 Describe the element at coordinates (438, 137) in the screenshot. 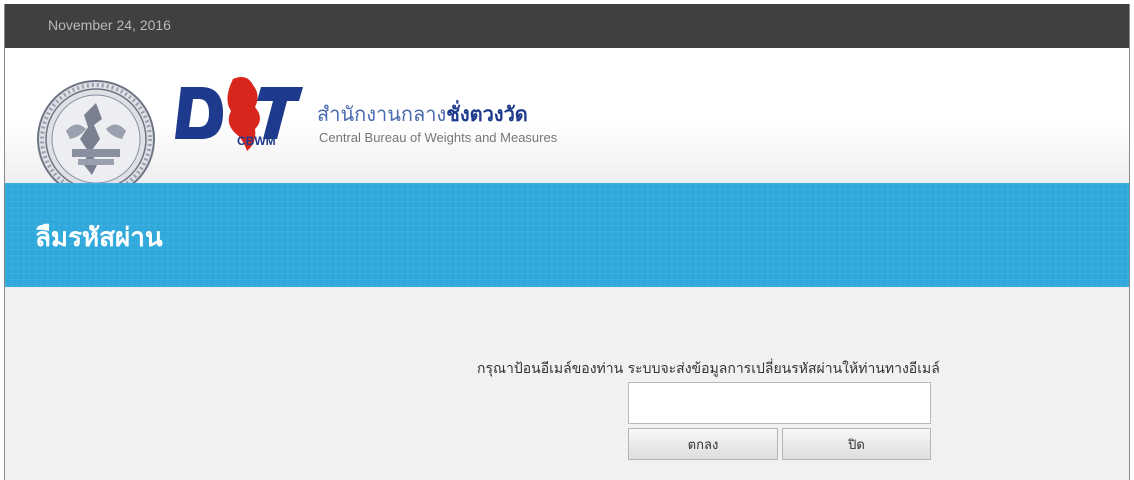

I see `org-name-english: Central Bureau of Weights and Measures` at that location.